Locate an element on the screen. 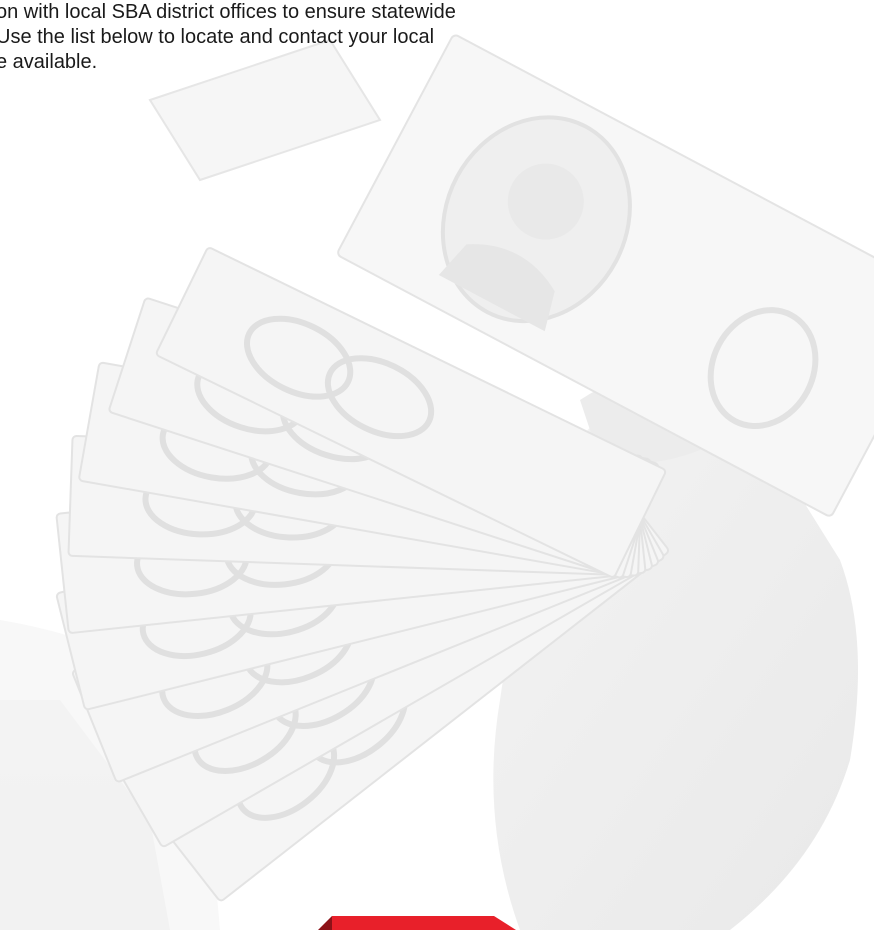 Image resolution: width=874 pixels, height=930 pixels. bottom-tab-red is located at coordinates (424, 923).